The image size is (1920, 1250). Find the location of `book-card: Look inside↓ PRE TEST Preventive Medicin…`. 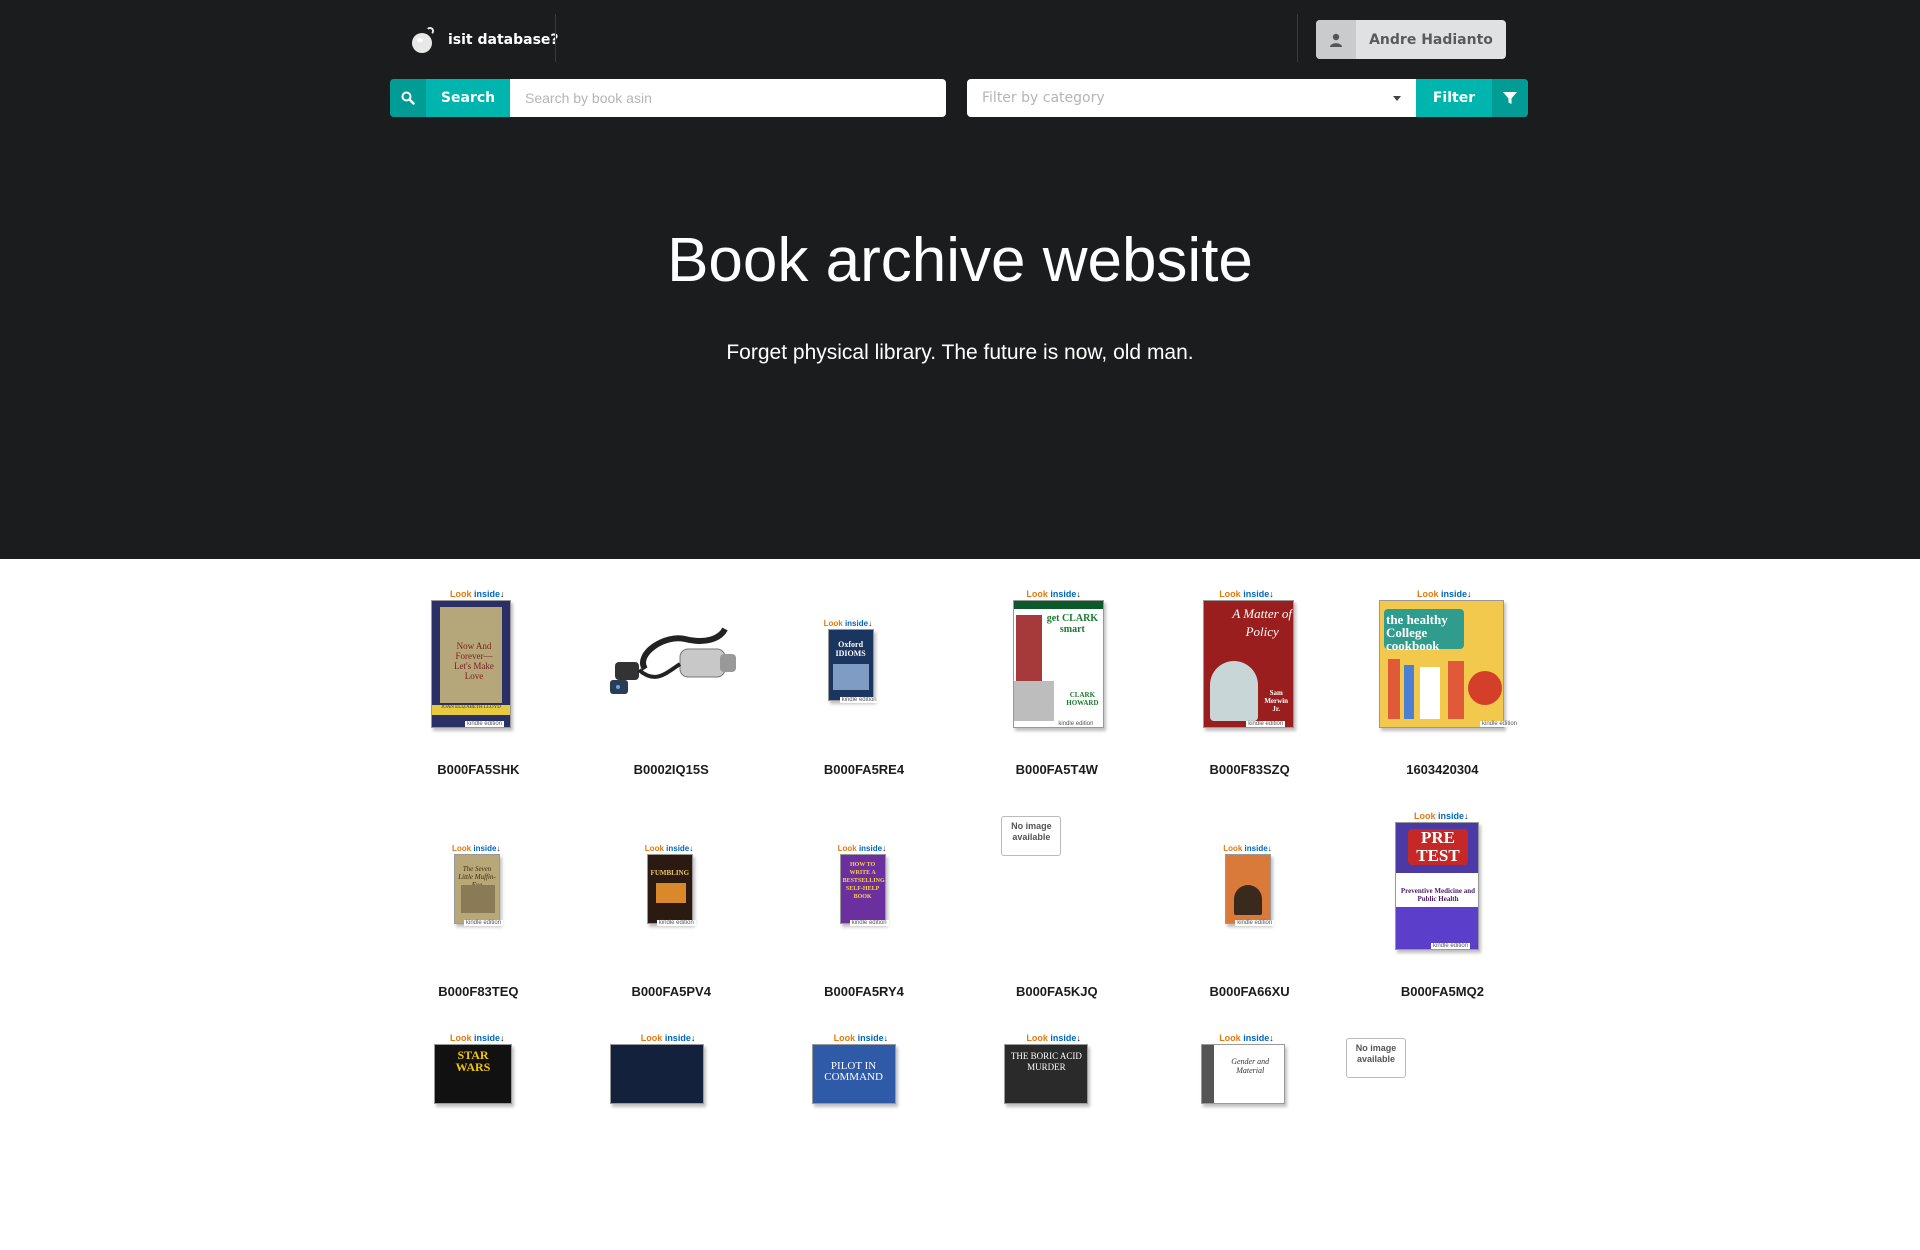

book-card: Look inside↓ PRE TEST Preventive Medicin… is located at coordinates (1442, 917).